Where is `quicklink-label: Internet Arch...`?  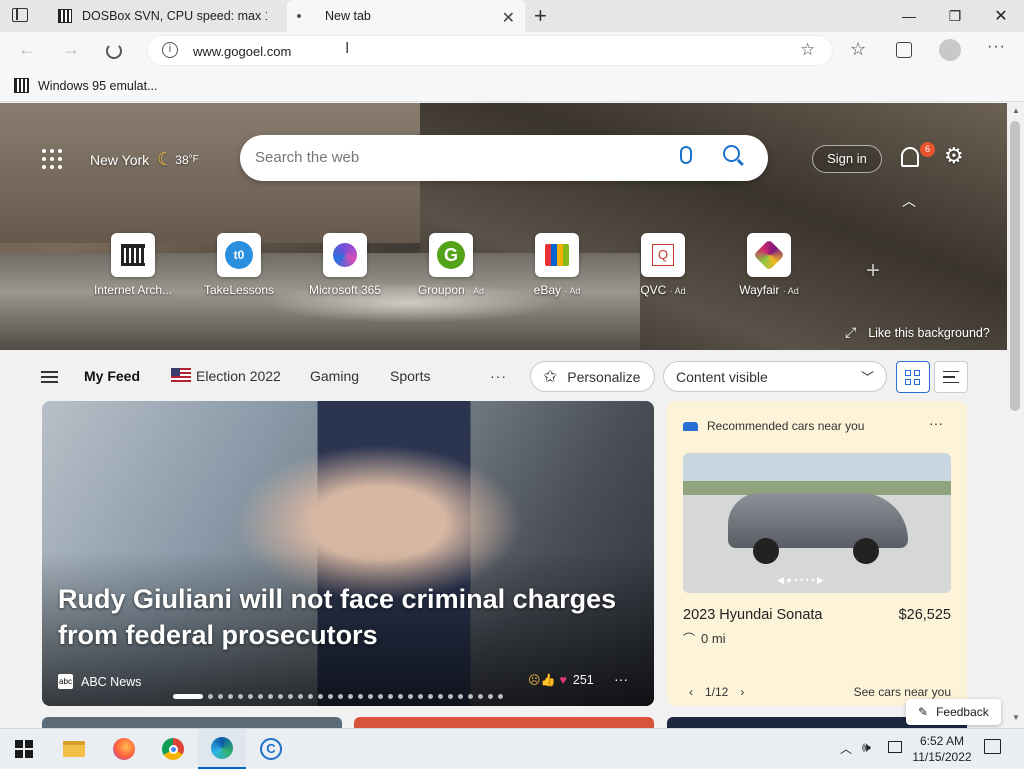 quicklink-label: Internet Arch... is located at coordinates (133, 290).